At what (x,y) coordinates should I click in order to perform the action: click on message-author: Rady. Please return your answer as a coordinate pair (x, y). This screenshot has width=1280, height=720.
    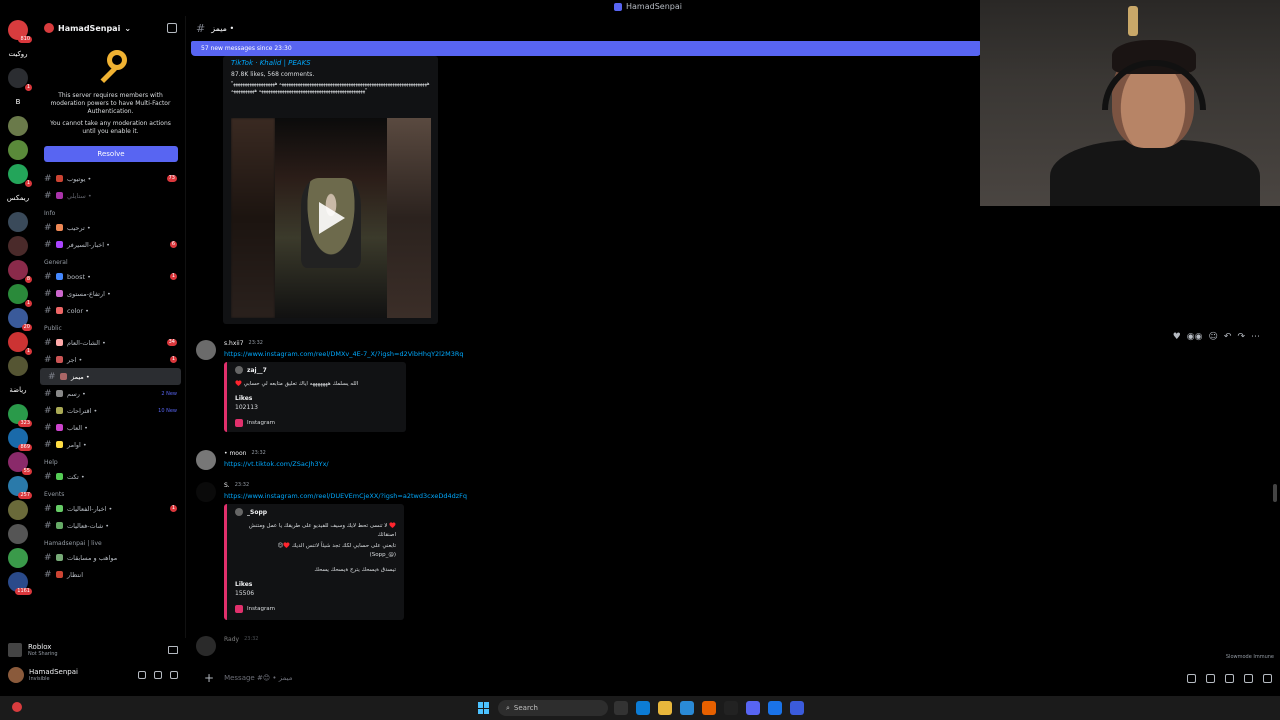
    Looking at the image, I should click on (231, 639).